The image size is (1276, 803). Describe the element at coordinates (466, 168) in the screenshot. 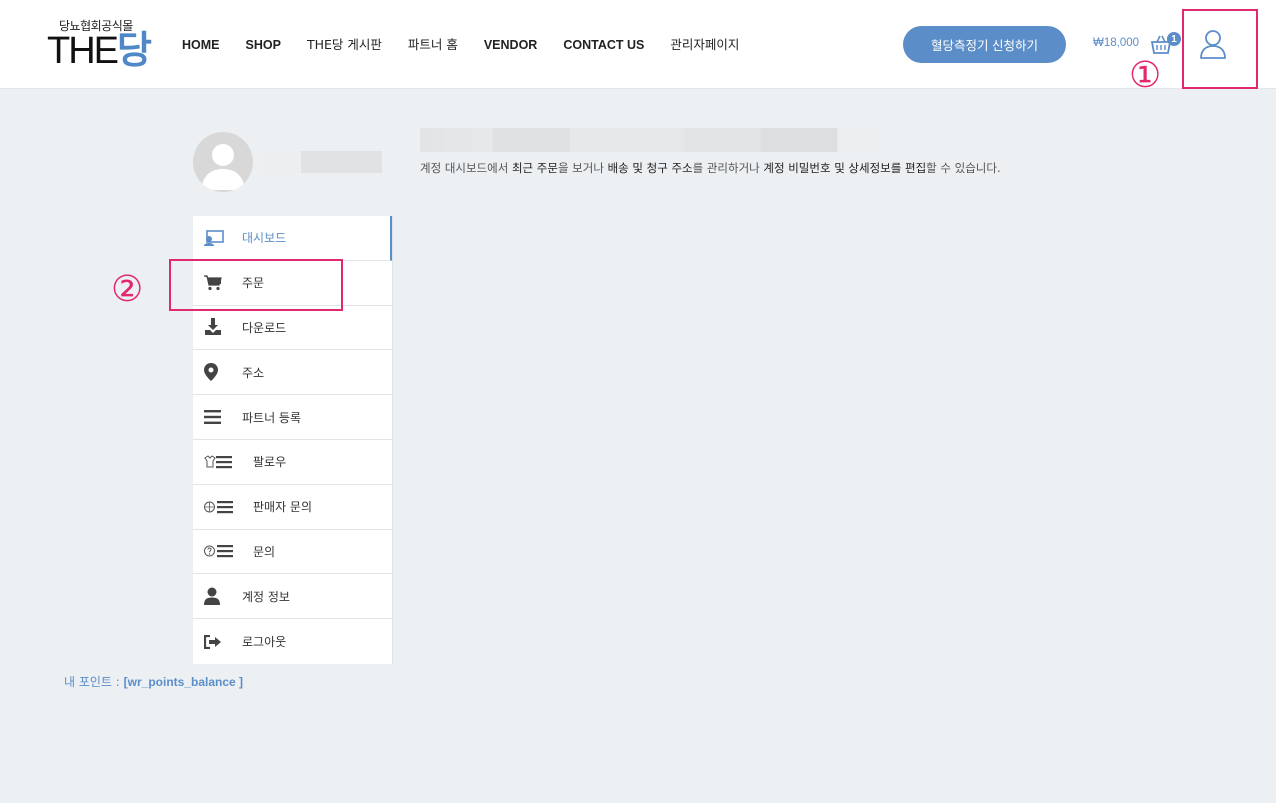

I see `desc-text-1: 계정 대시보드에서` at that location.